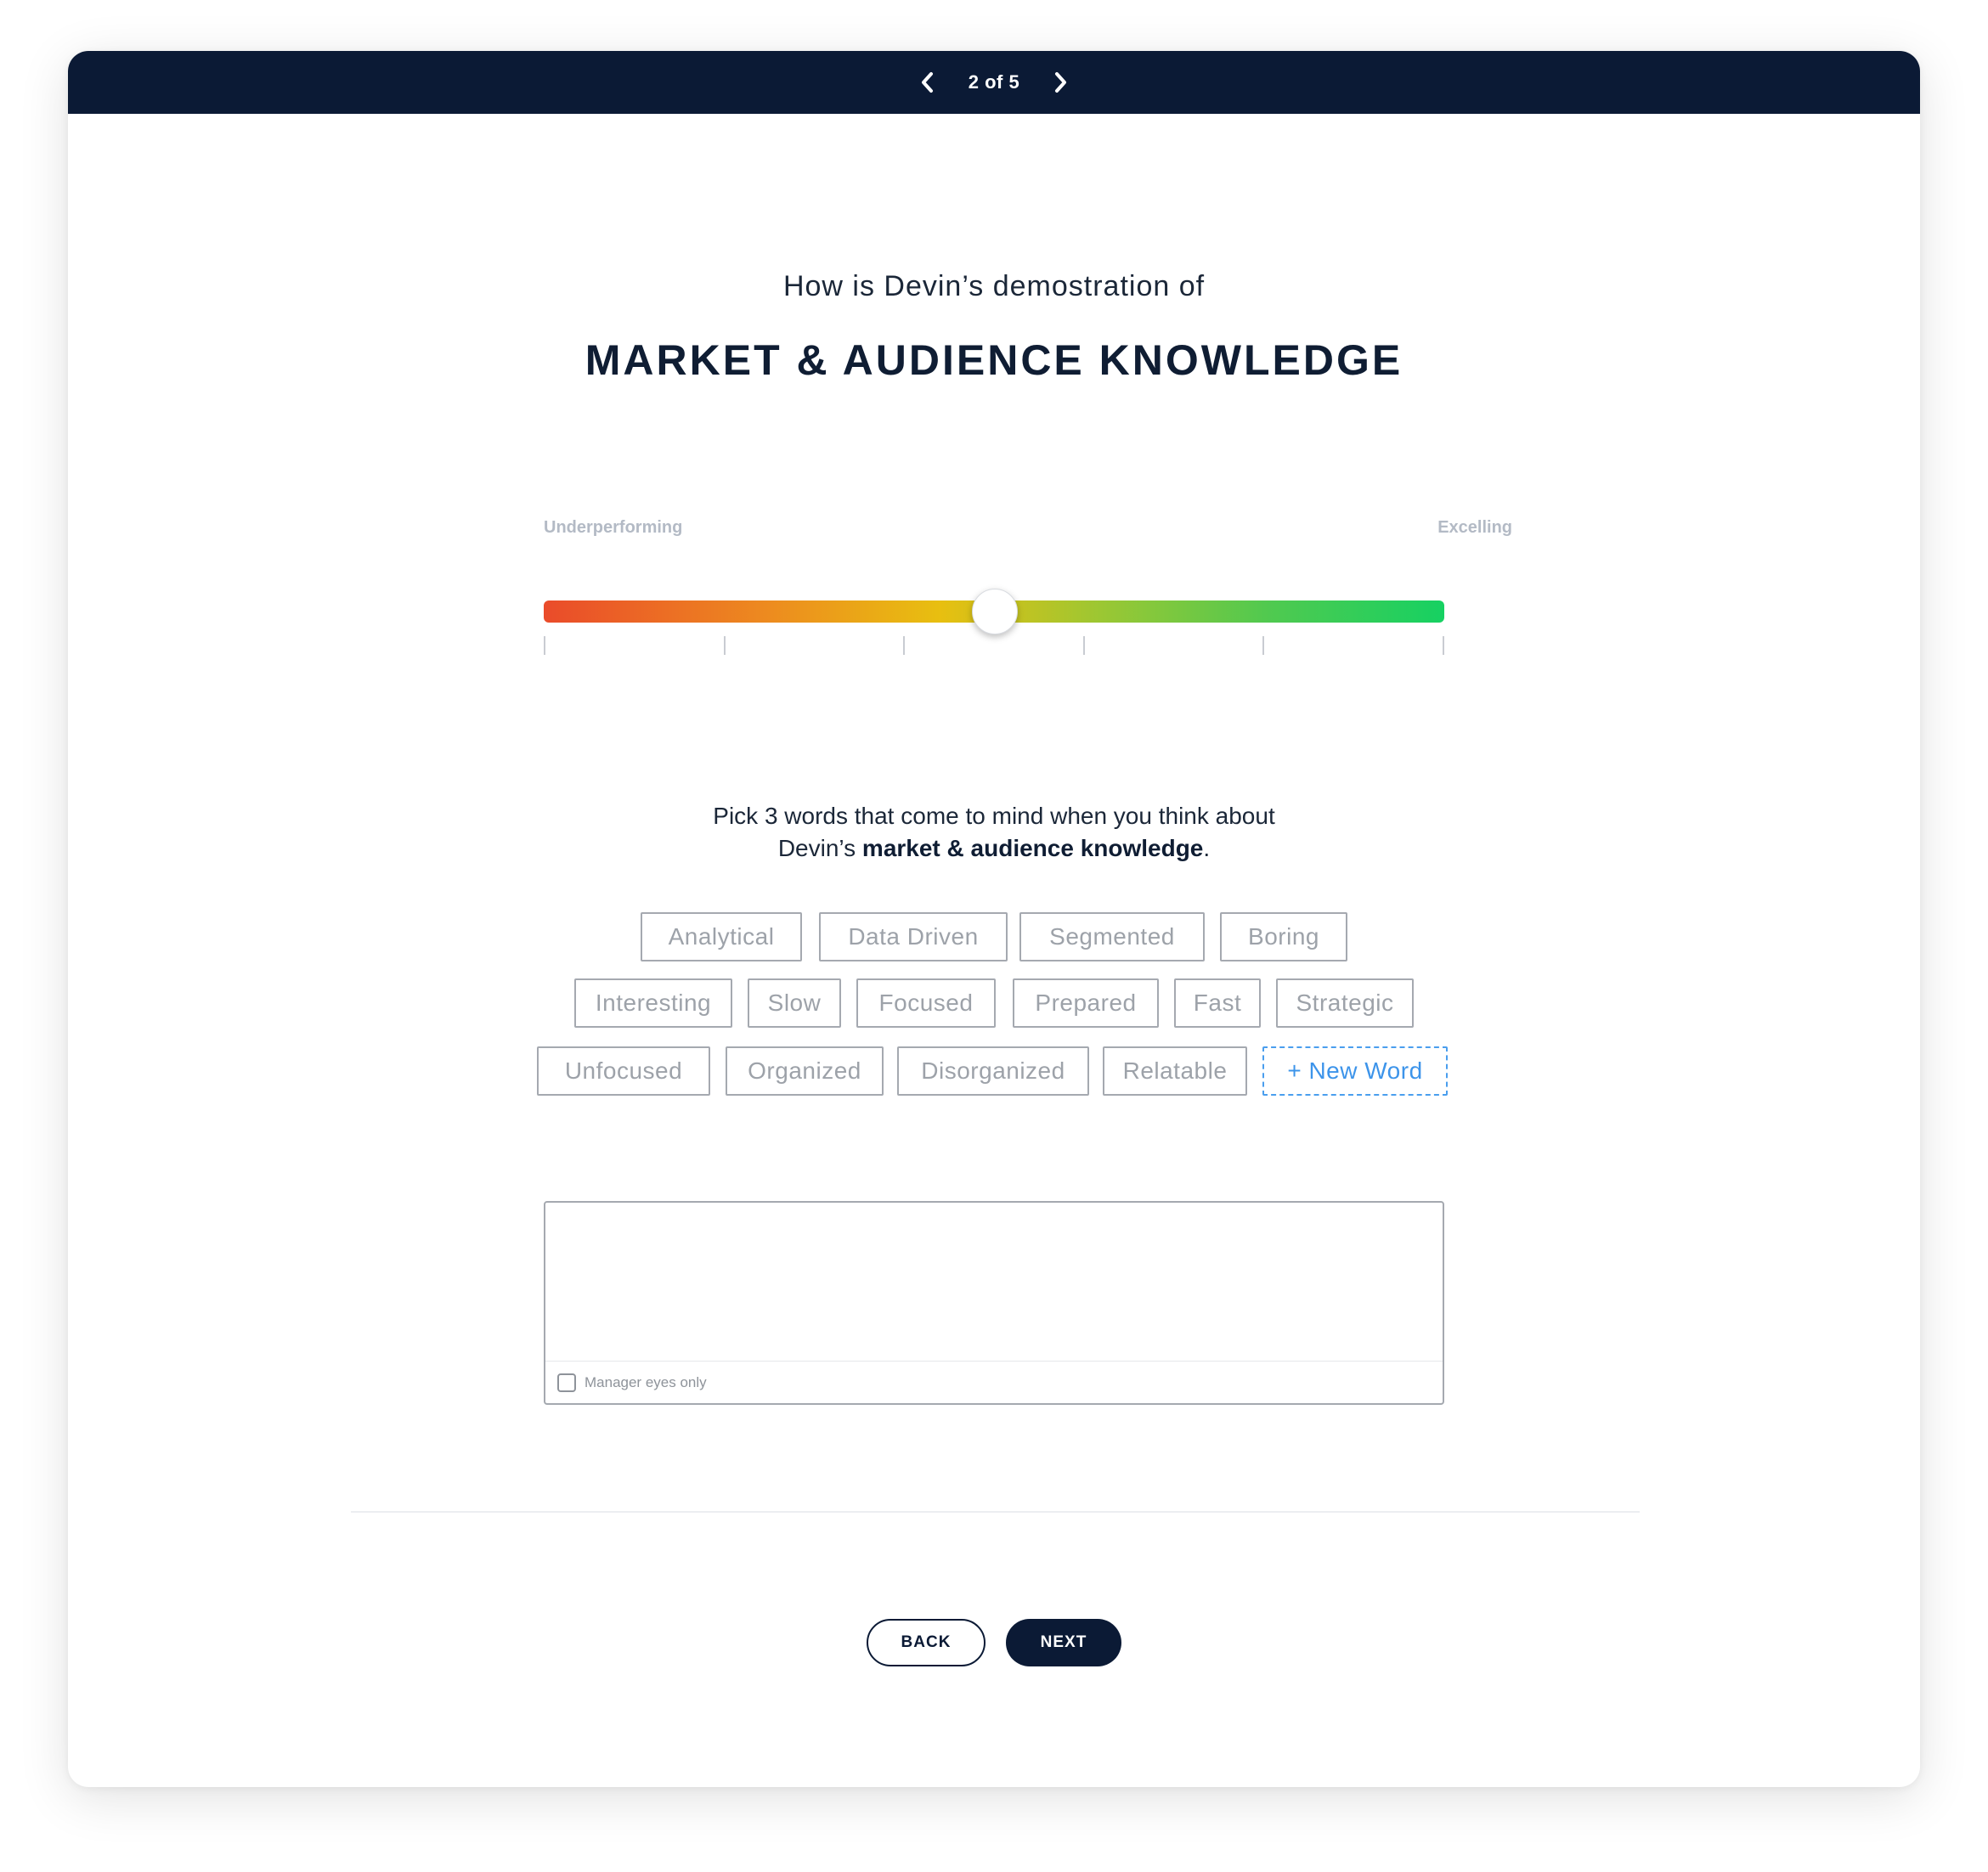 Image resolution: width=1988 pixels, height=1872 pixels. I want to click on competency-heading: MARKET & AUDIENCE KNOWLEDGE, so click(994, 360).